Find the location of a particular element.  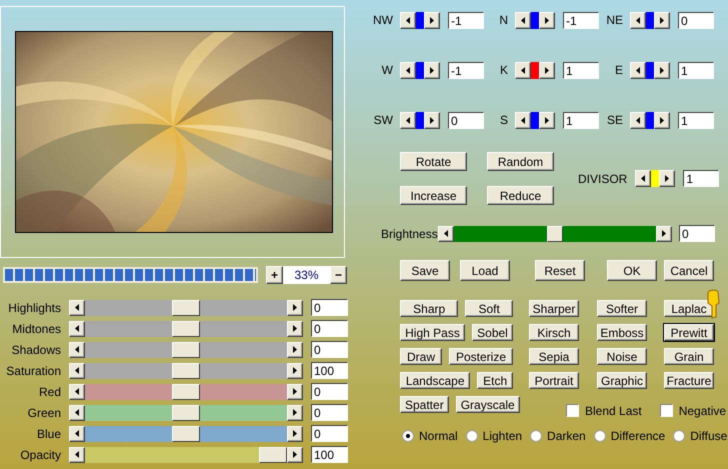

filter-button: Sobel is located at coordinates (492, 332).